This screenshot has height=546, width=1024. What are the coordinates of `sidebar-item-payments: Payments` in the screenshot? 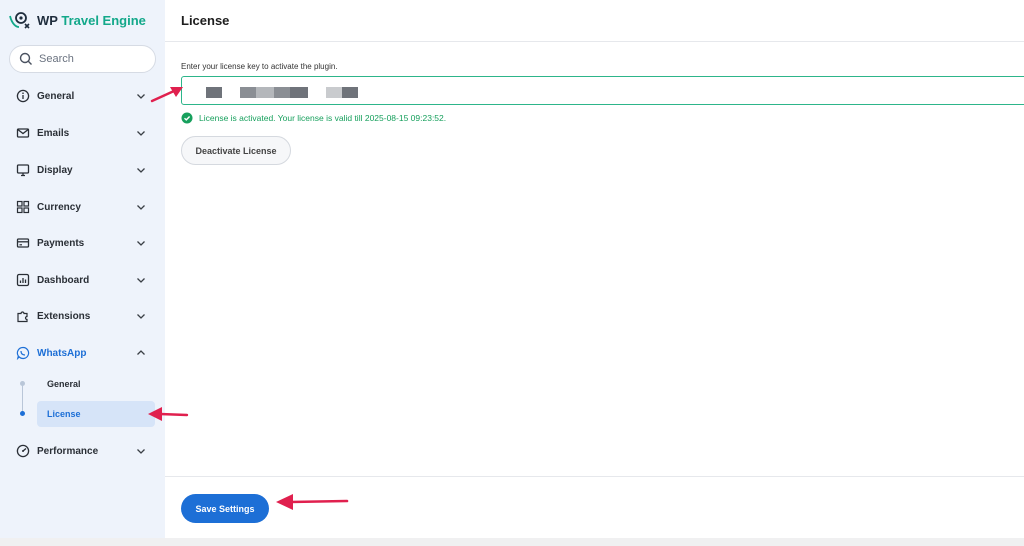 It's located at (82, 243).